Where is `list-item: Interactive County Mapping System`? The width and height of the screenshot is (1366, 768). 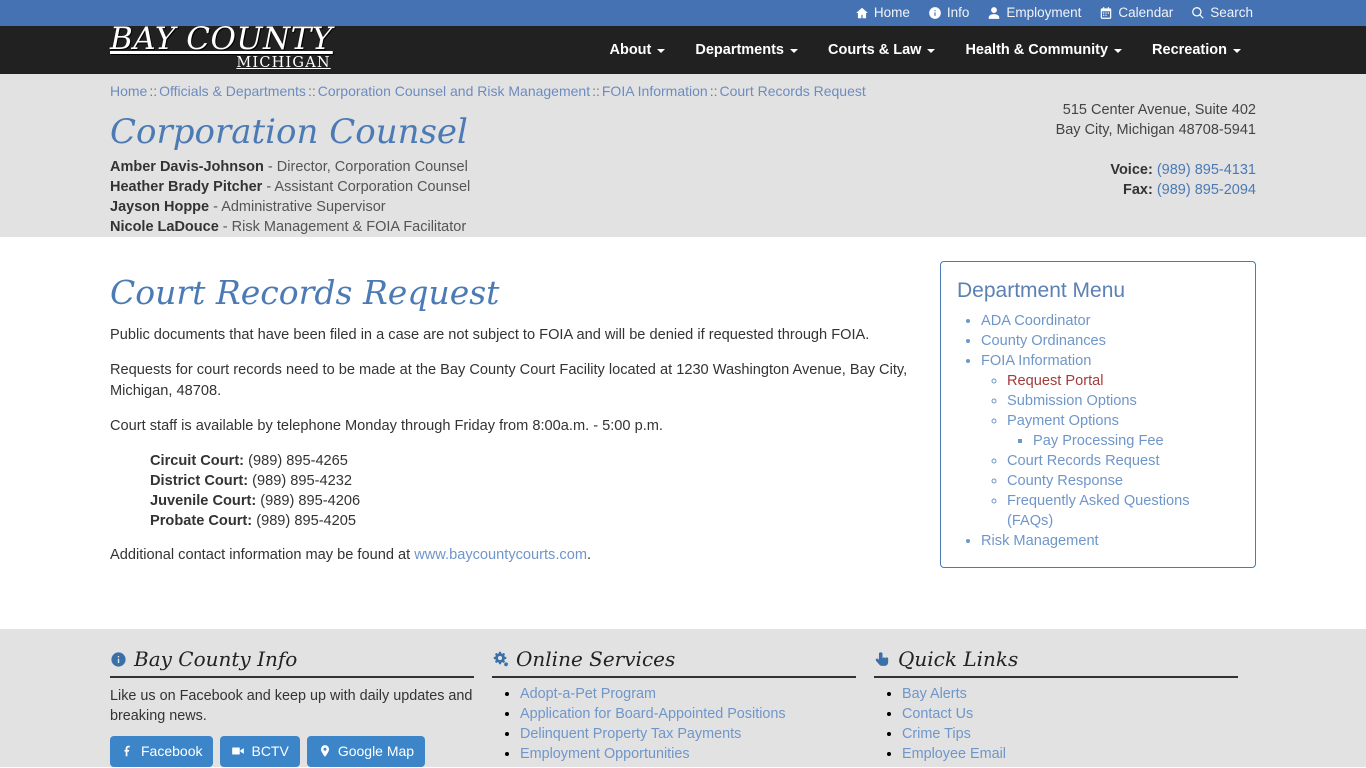
list-item: Interactive County Mapping System is located at coordinates (688, 765).